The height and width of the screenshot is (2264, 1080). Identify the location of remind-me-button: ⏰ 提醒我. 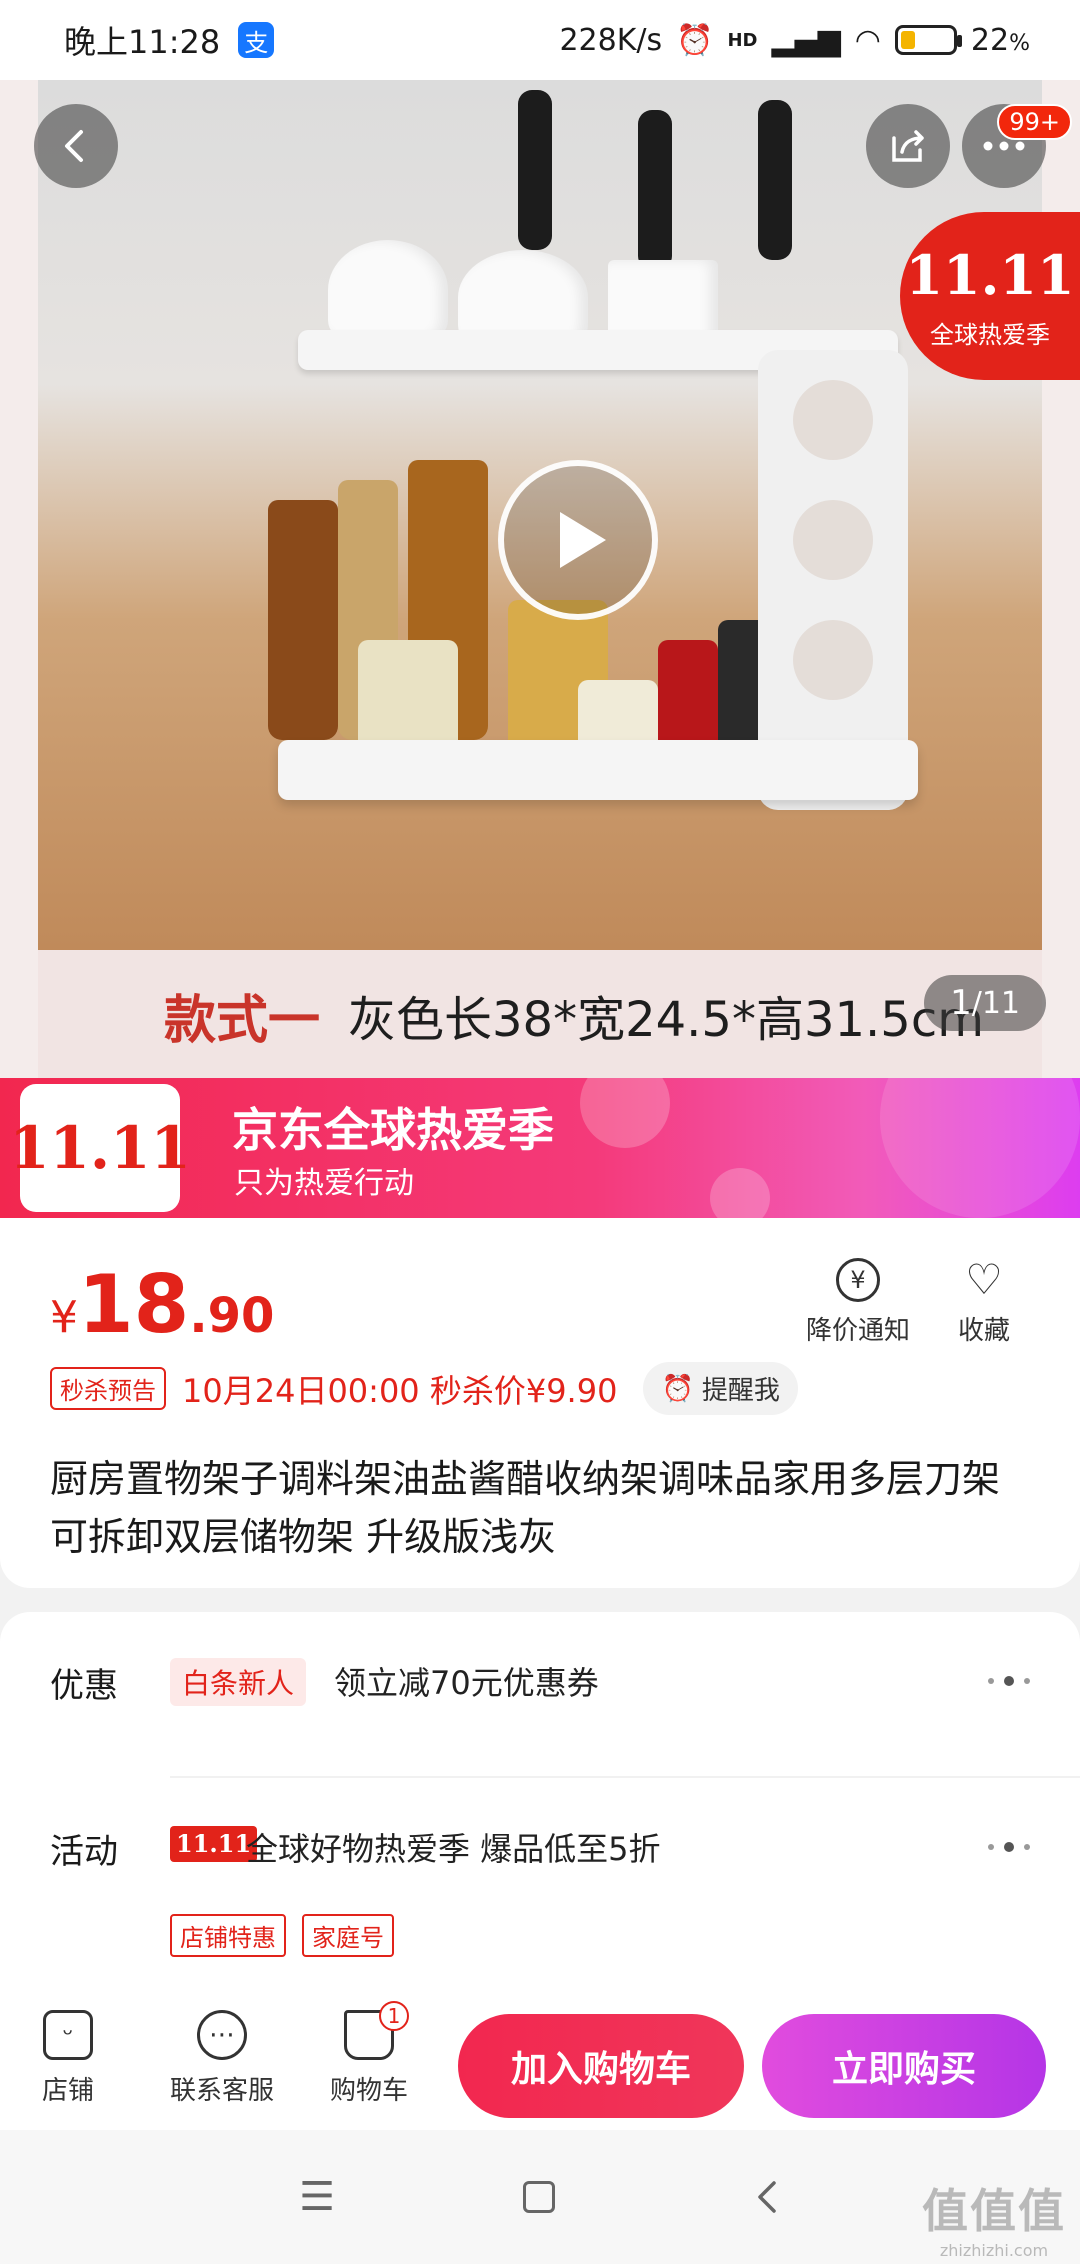
(720, 1388).